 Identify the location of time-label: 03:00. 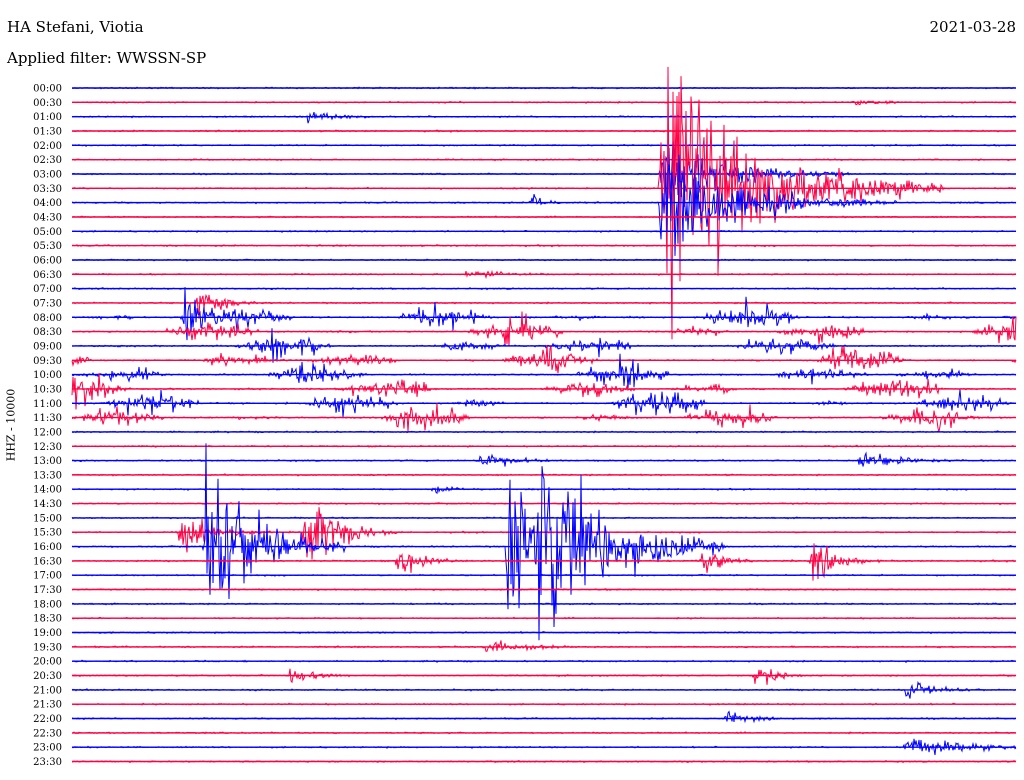
(47, 175).